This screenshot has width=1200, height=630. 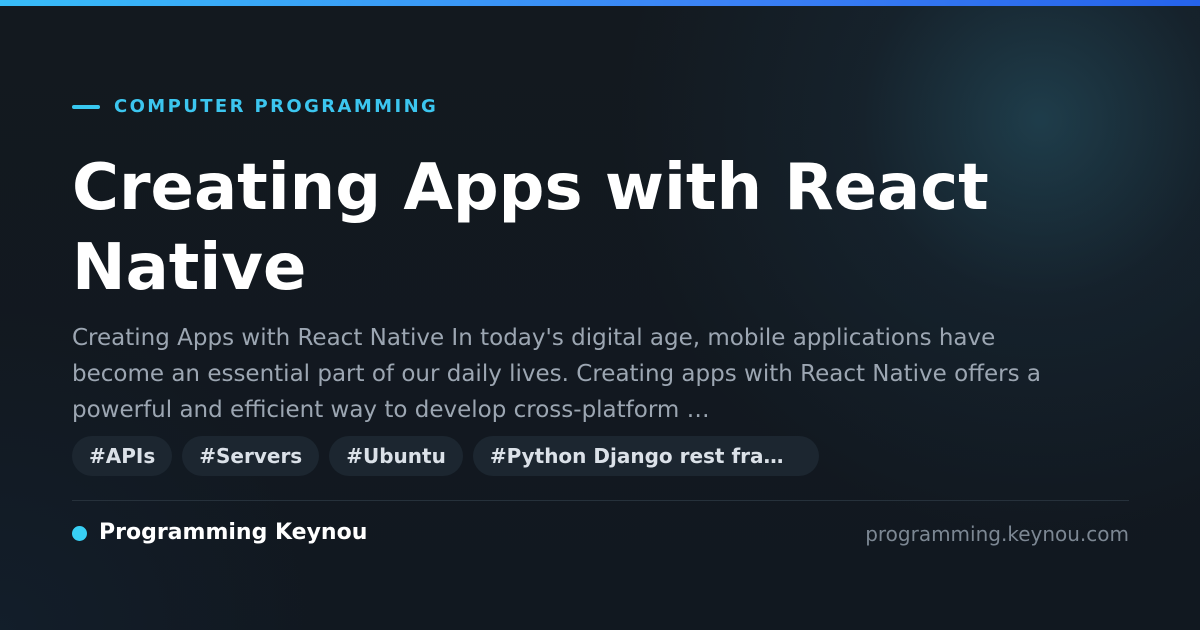 What do you see at coordinates (997, 534) in the screenshot?
I see `site-url: programming.keynou.com` at bounding box center [997, 534].